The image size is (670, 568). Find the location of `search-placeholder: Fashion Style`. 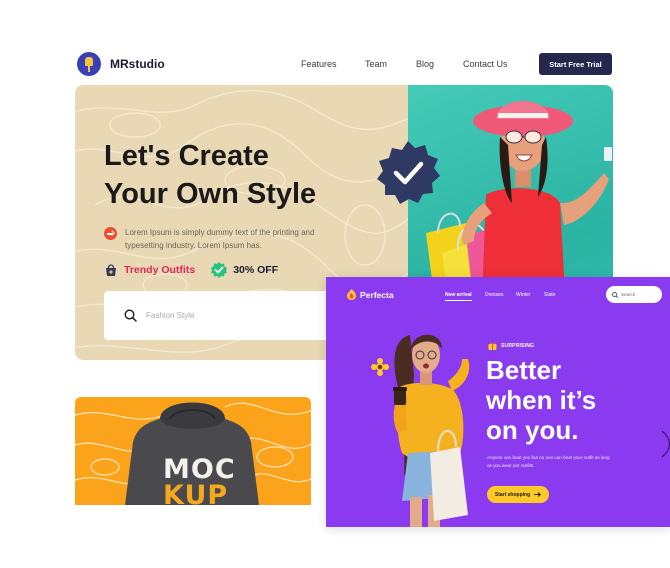

search-placeholder: Fashion Style is located at coordinates (170, 315).